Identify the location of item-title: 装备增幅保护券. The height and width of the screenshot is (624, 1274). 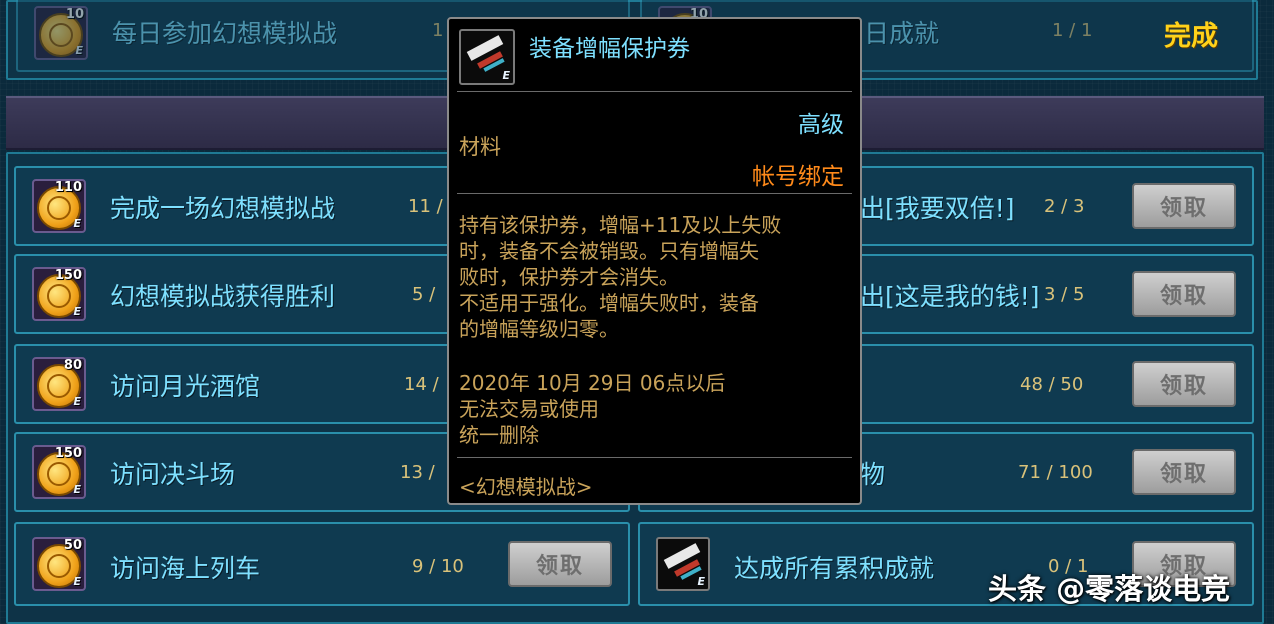
(609, 49).